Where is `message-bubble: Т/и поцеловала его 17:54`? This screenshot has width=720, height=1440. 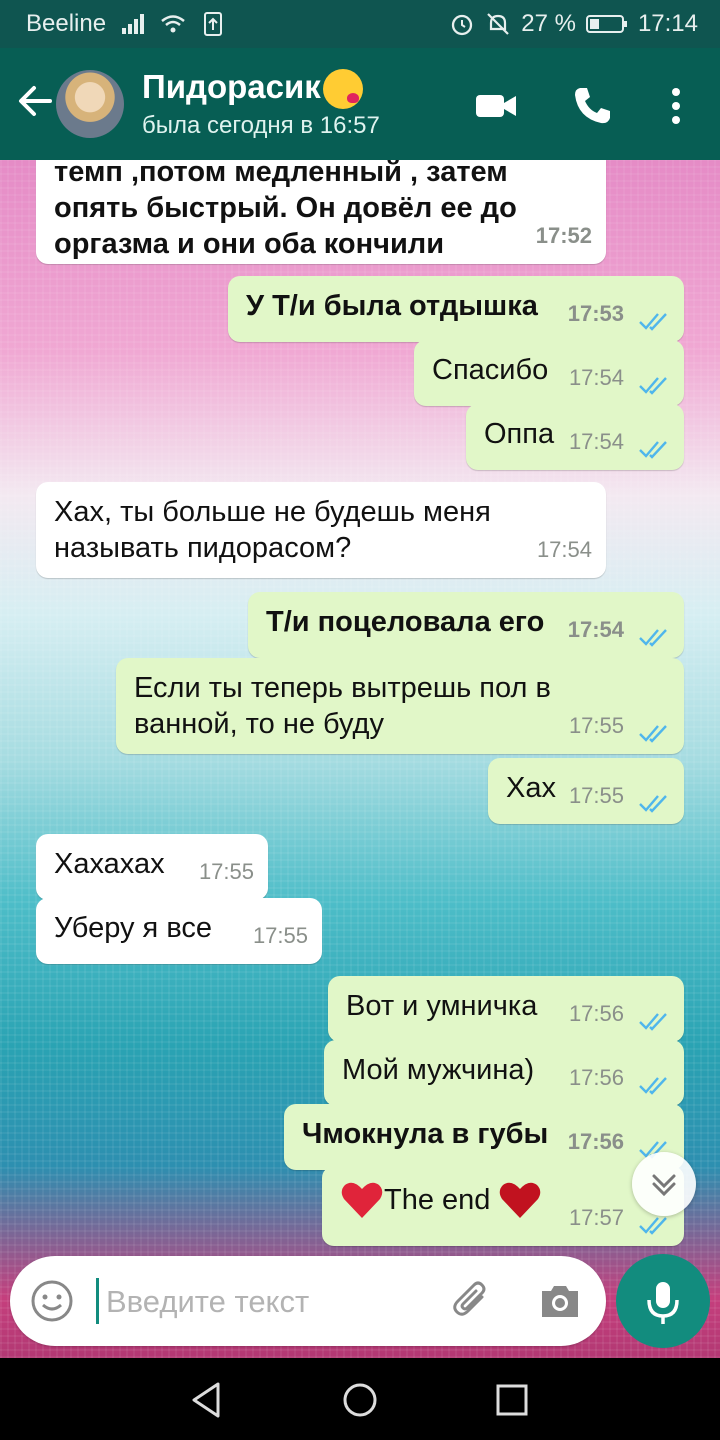
message-bubble: Т/и поцеловала его 17:54 is located at coordinates (466, 625).